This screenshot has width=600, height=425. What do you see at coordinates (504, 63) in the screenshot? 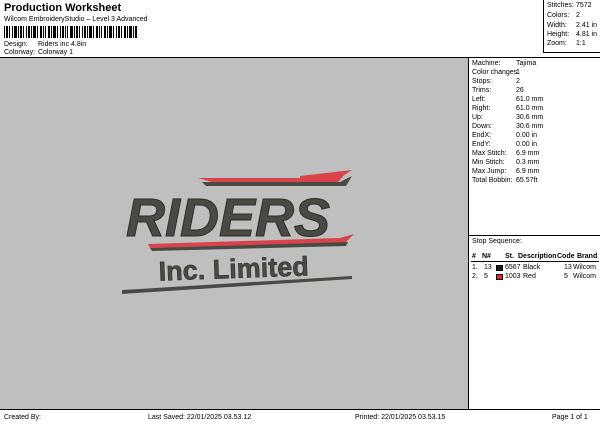
I see `property-row: Machine: Tajima` at bounding box center [504, 63].